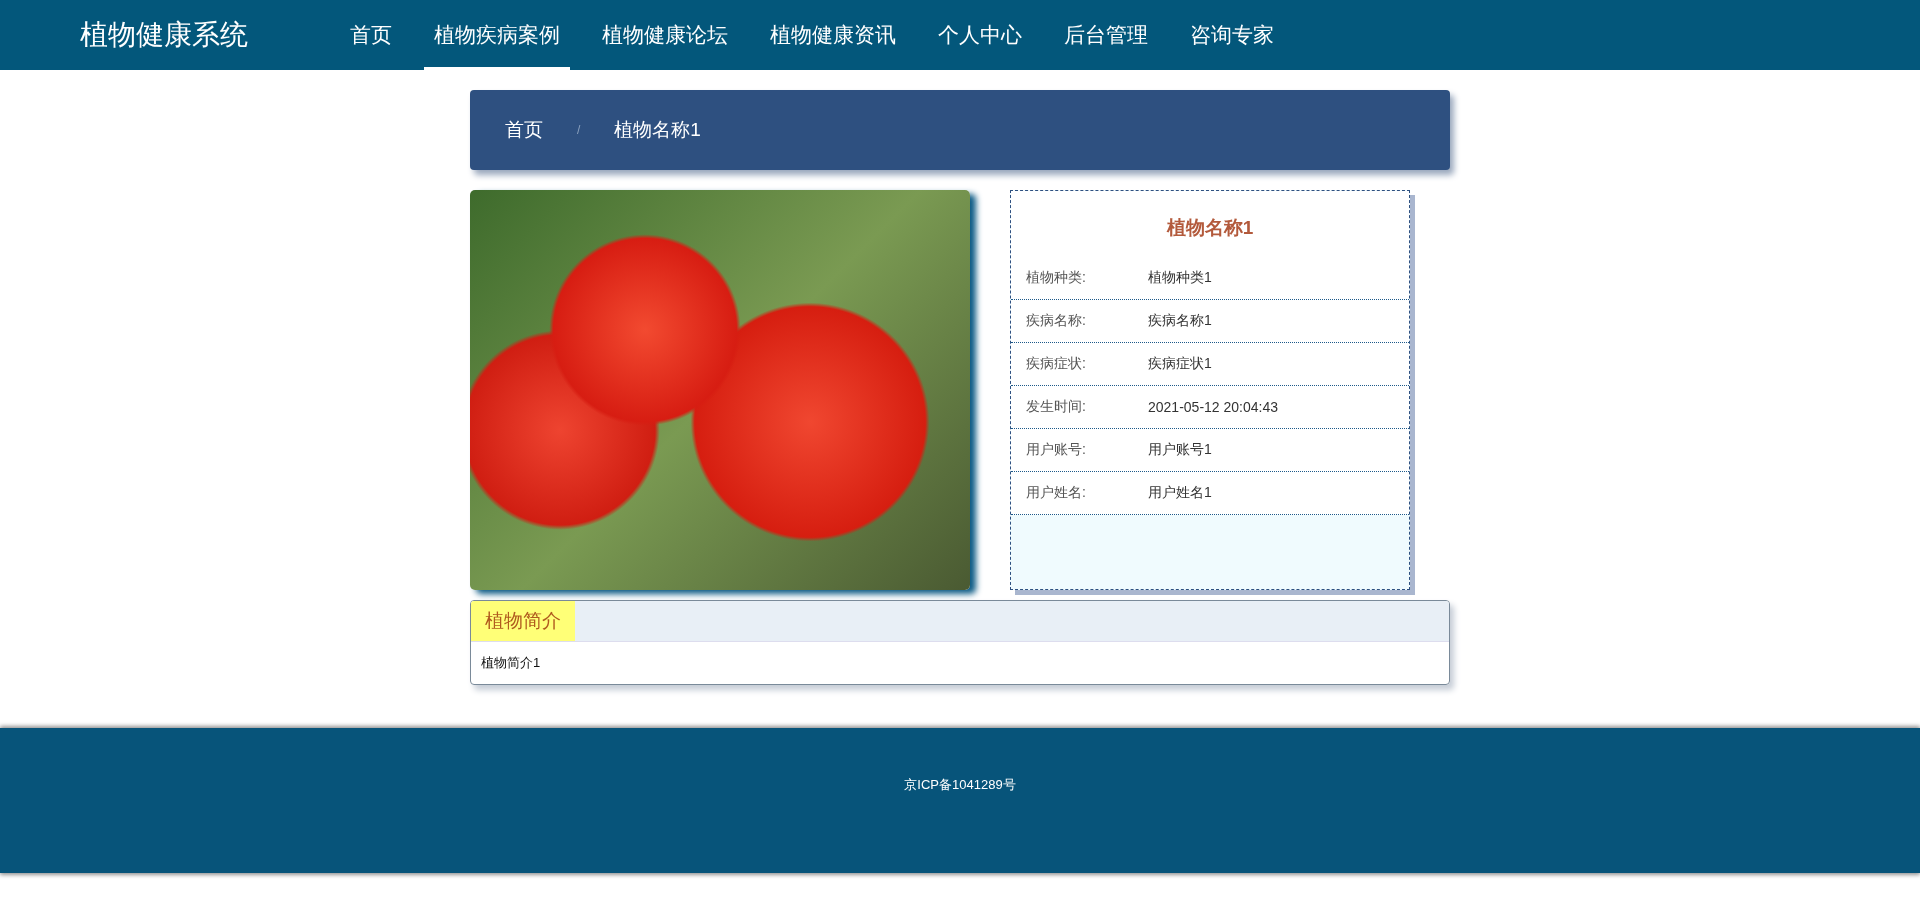 Image resolution: width=1920 pixels, height=911 pixels. I want to click on nav-link: 植物健康资讯, so click(833, 35).